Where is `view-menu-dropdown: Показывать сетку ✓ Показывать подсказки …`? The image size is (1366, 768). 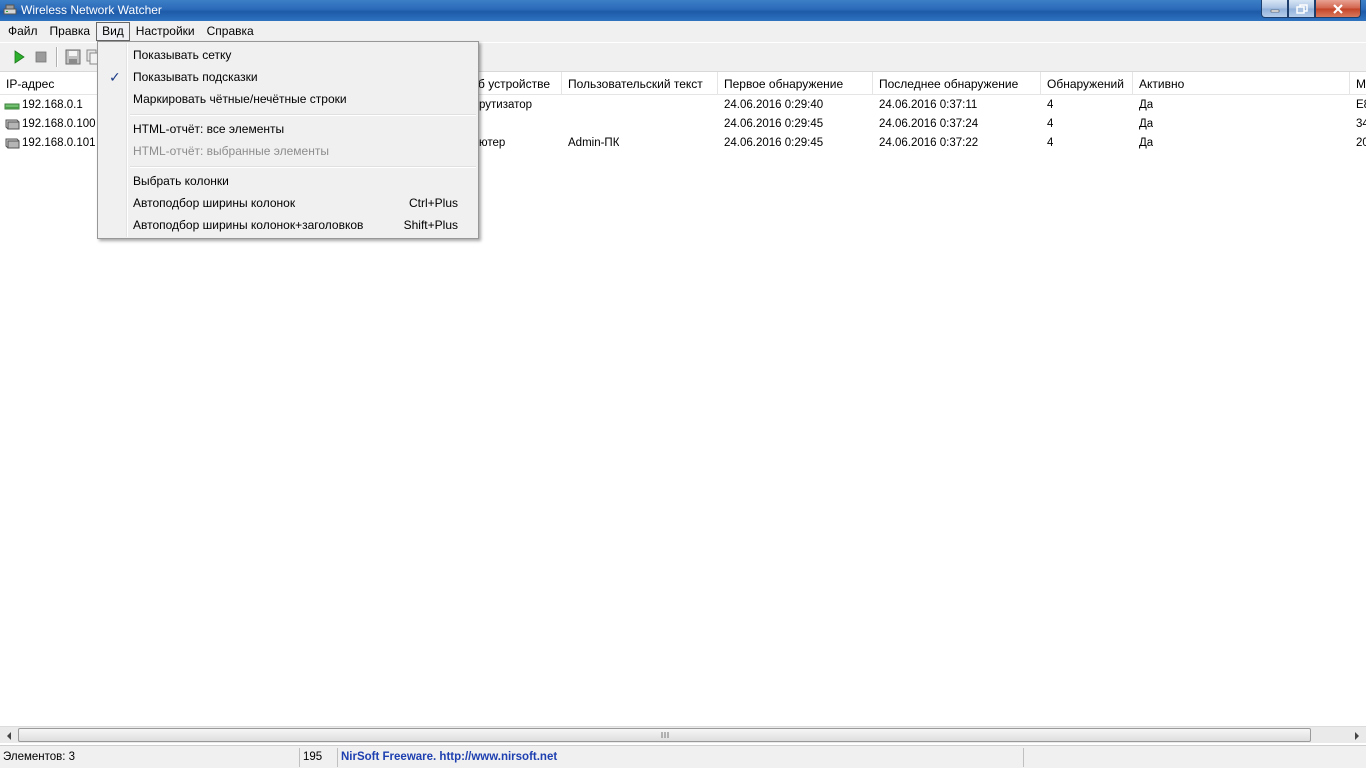
view-menu-dropdown: Показывать сетку ✓ Показывать подсказки … is located at coordinates (288, 140).